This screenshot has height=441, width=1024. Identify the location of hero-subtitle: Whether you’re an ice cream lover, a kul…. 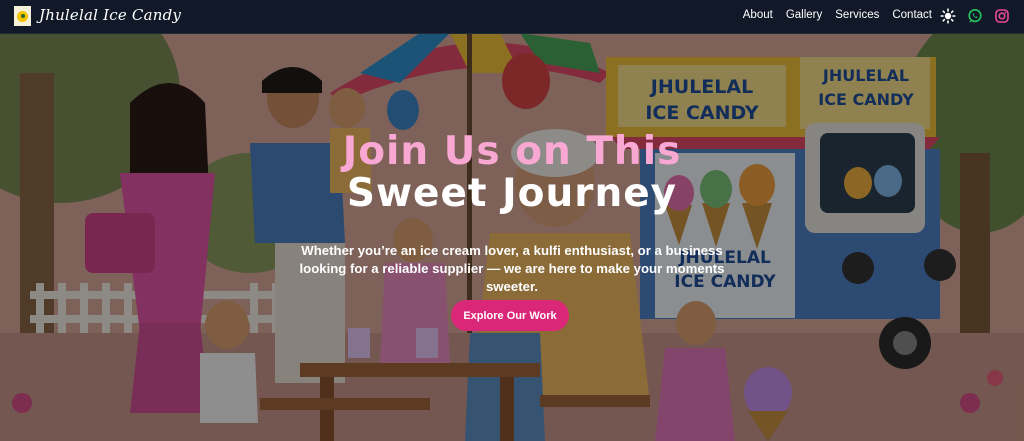
(512, 269).